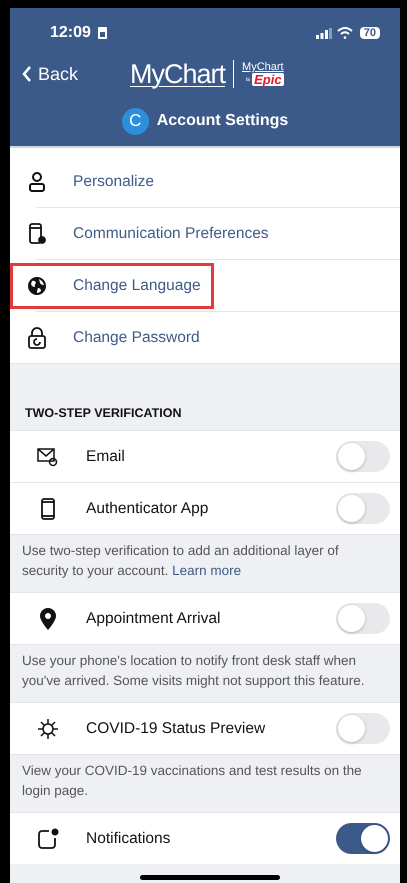 Image resolution: width=407 pixels, height=883 pixels. I want to click on setting-label: Appointment Arrival, so click(154, 619).